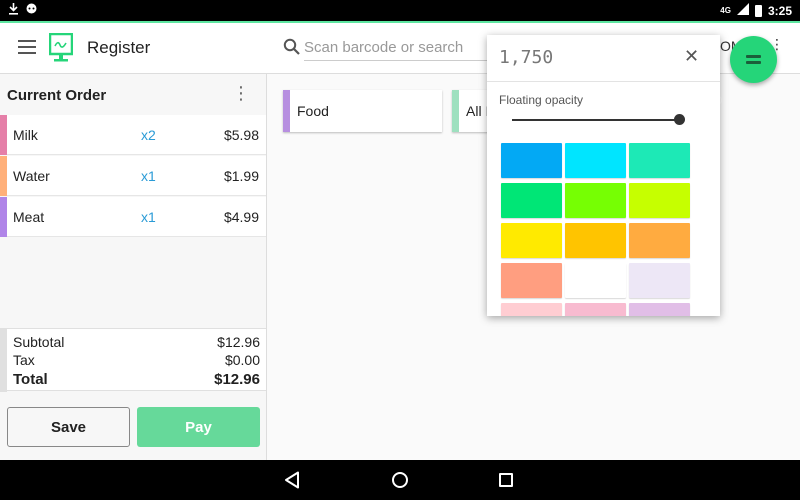 The height and width of the screenshot is (500, 800). What do you see at coordinates (24, 360) in the screenshot?
I see `tax-label: Tax` at bounding box center [24, 360].